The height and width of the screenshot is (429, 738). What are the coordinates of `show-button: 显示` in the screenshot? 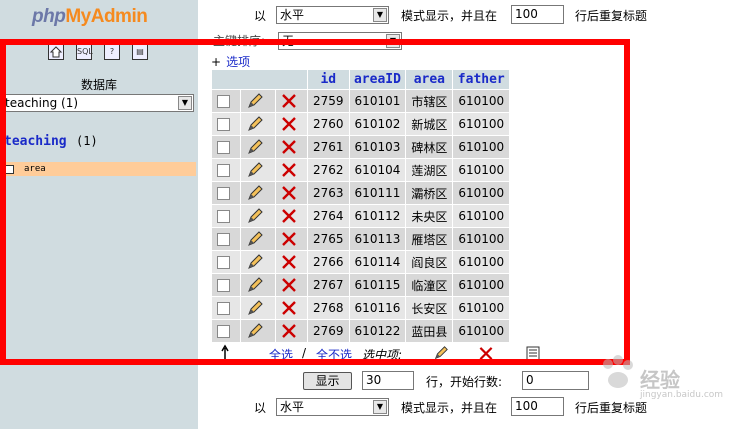 It's located at (327, 381).